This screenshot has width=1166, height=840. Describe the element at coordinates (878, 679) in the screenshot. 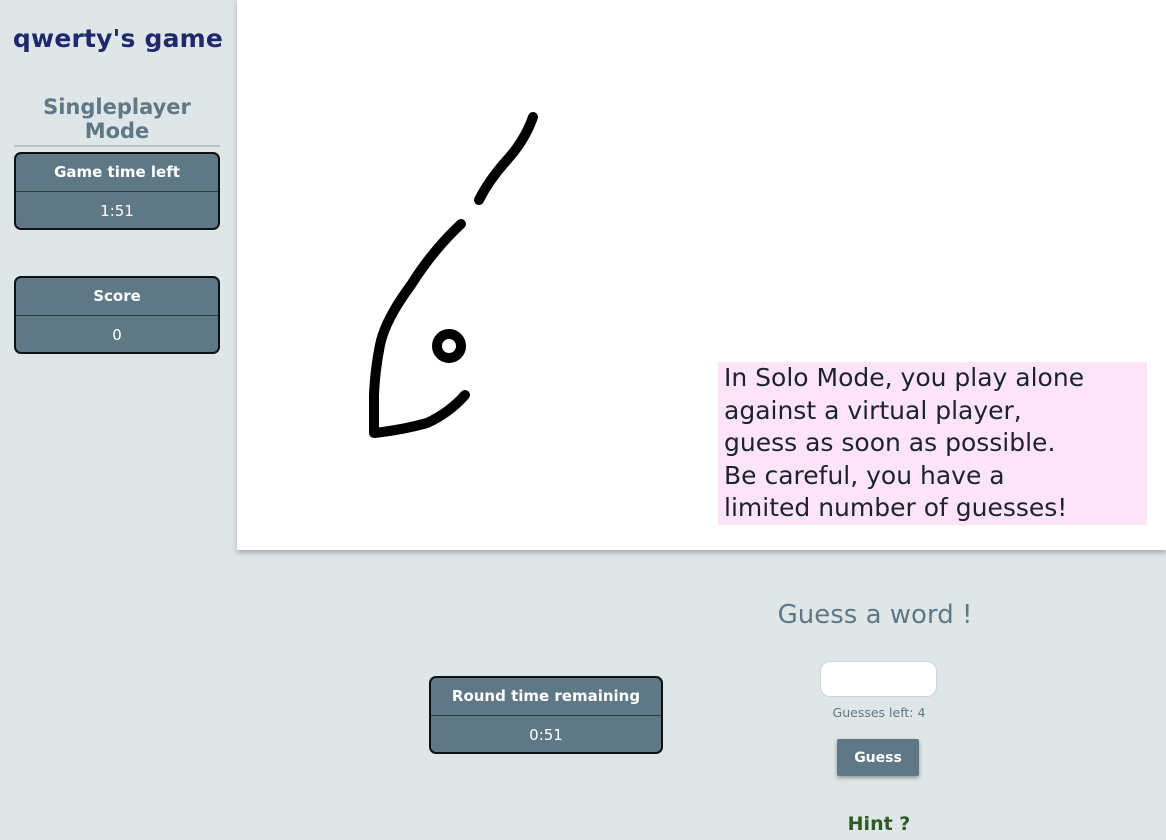

I see `guess-input` at that location.